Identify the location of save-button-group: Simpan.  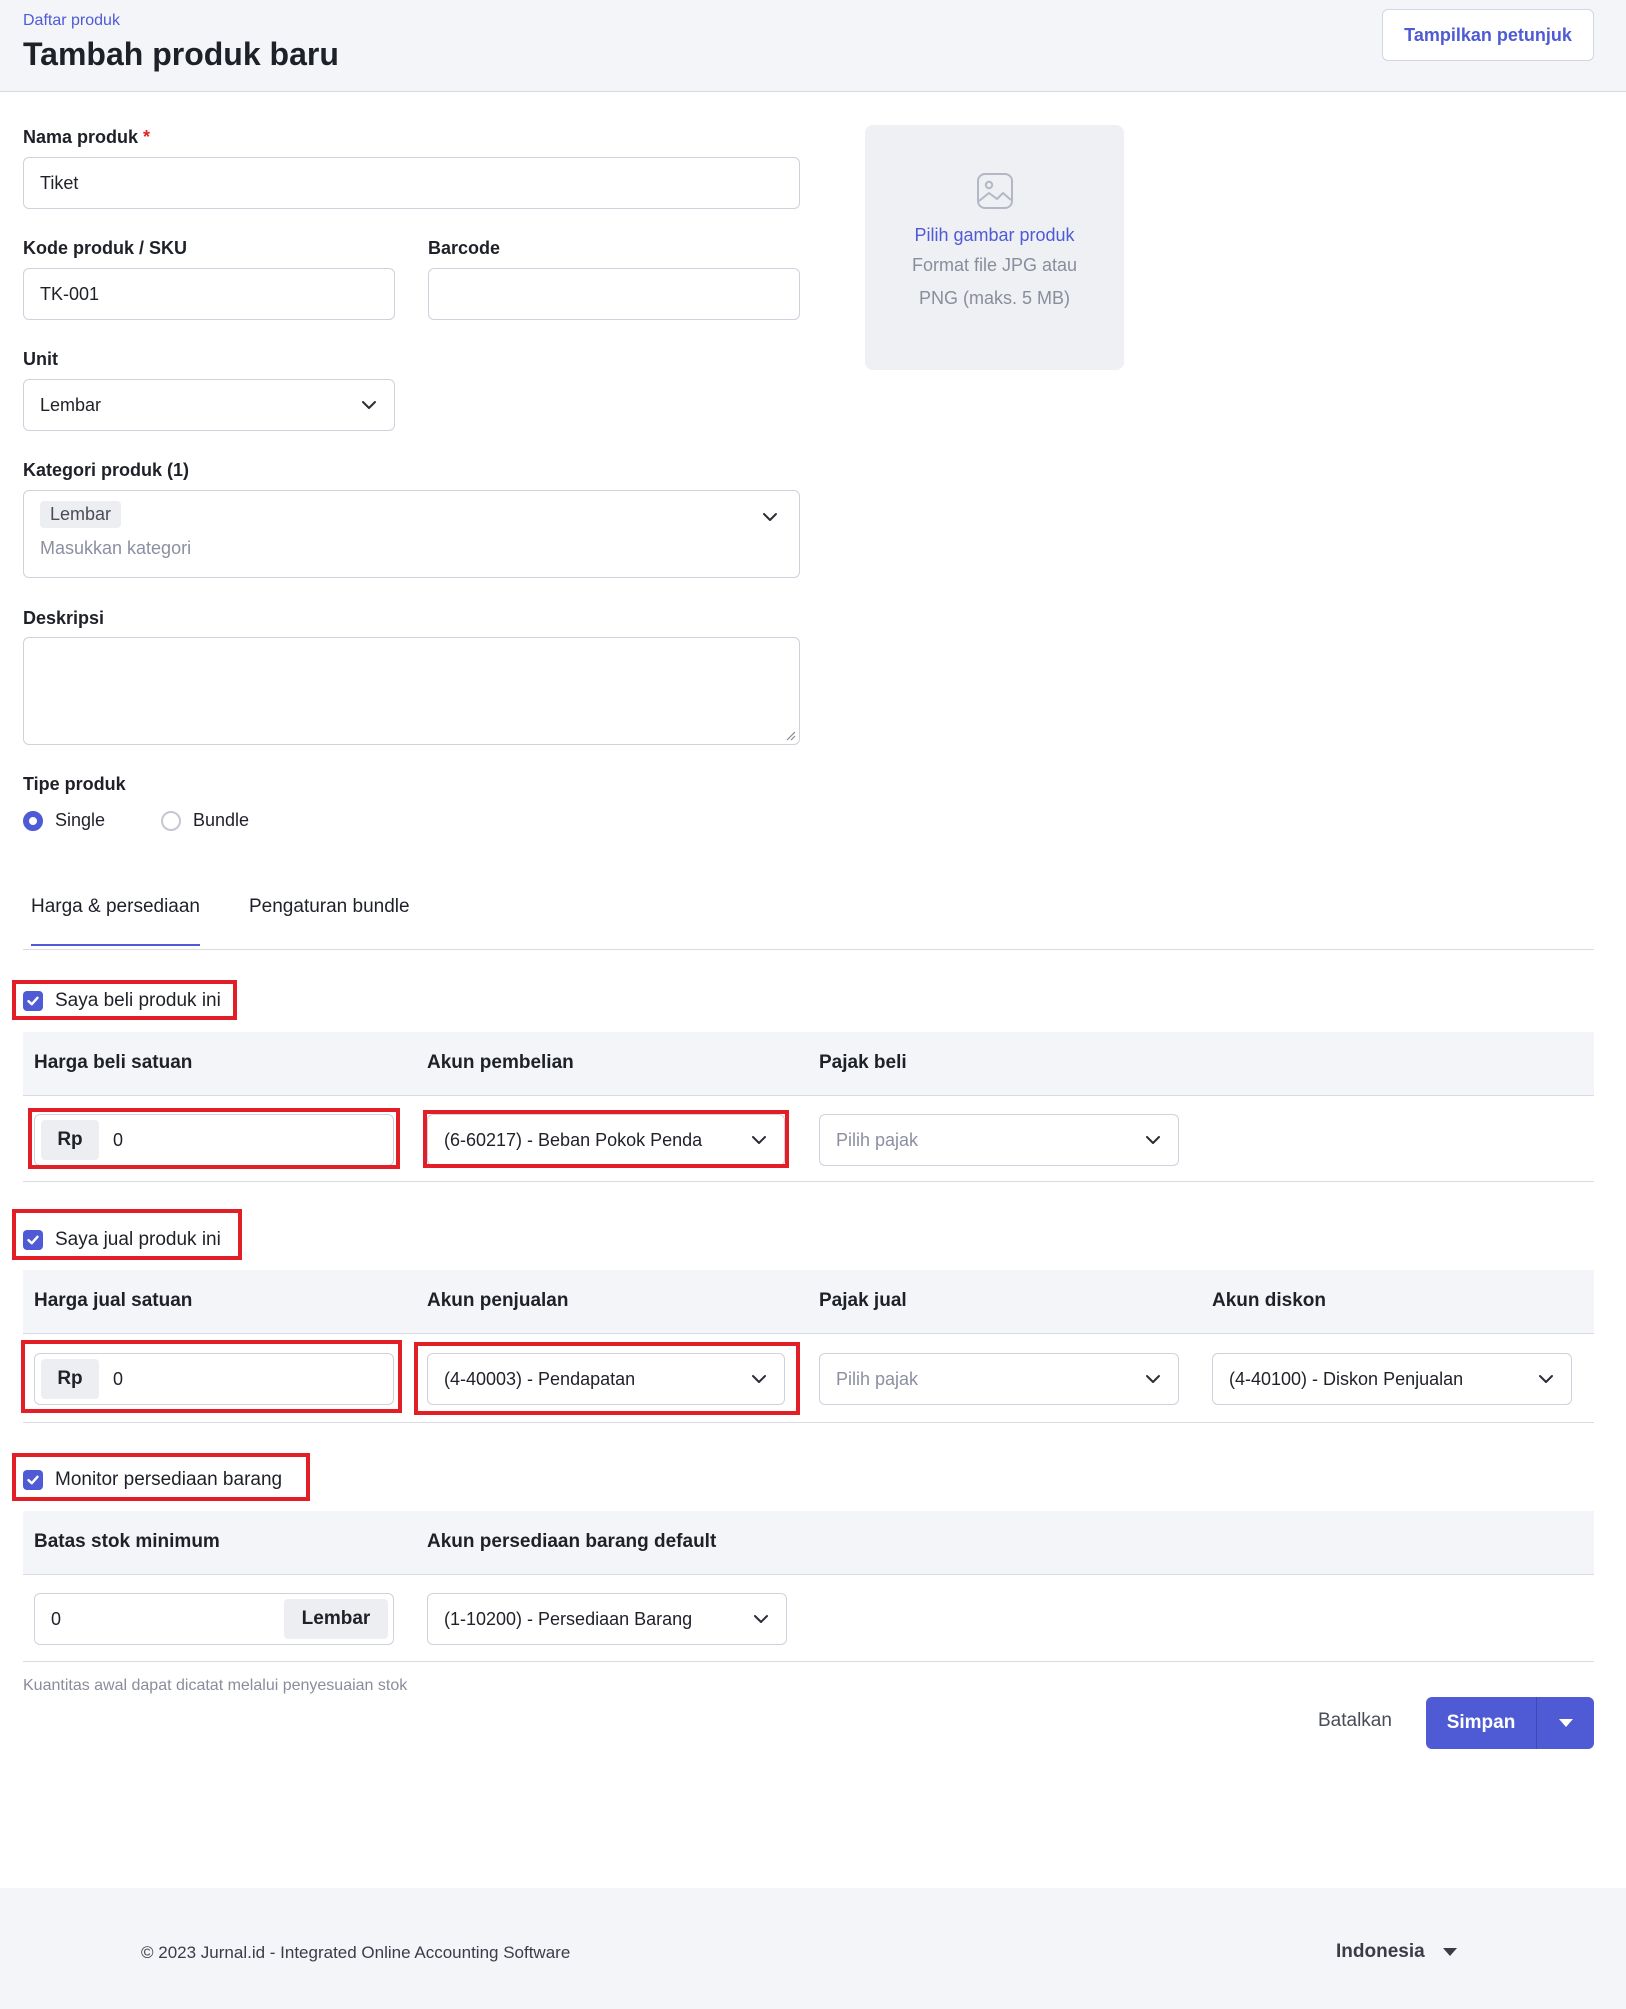
(1510, 1723).